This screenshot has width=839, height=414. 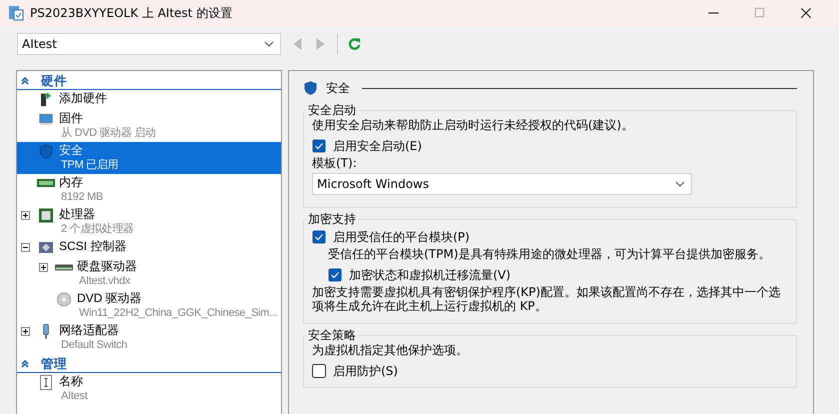 I want to click on group-title: 安全策略, so click(x=332, y=335).